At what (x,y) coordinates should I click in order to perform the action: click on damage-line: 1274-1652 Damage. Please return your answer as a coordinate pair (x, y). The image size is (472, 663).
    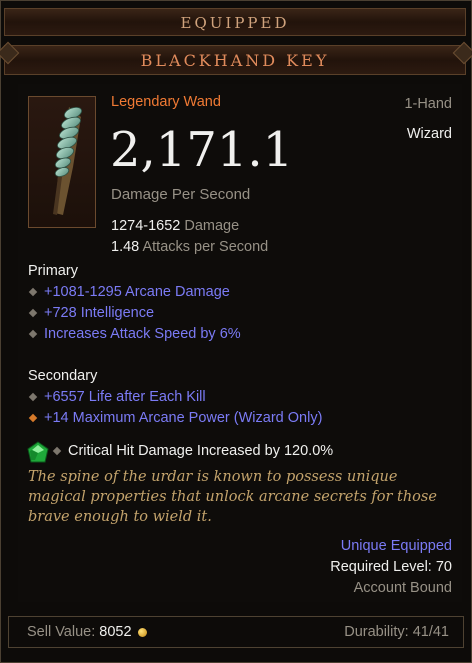
    Looking at the image, I should click on (175, 226).